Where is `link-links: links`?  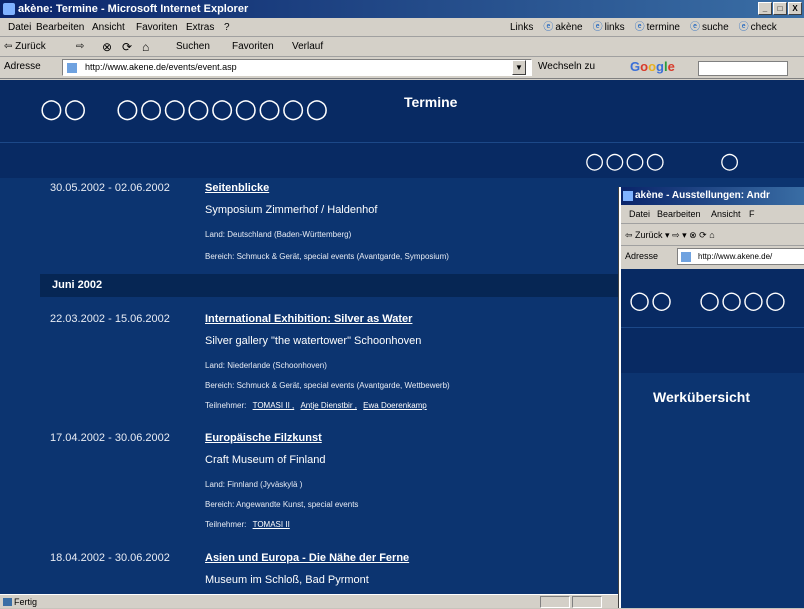 link-links: links is located at coordinates (609, 27).